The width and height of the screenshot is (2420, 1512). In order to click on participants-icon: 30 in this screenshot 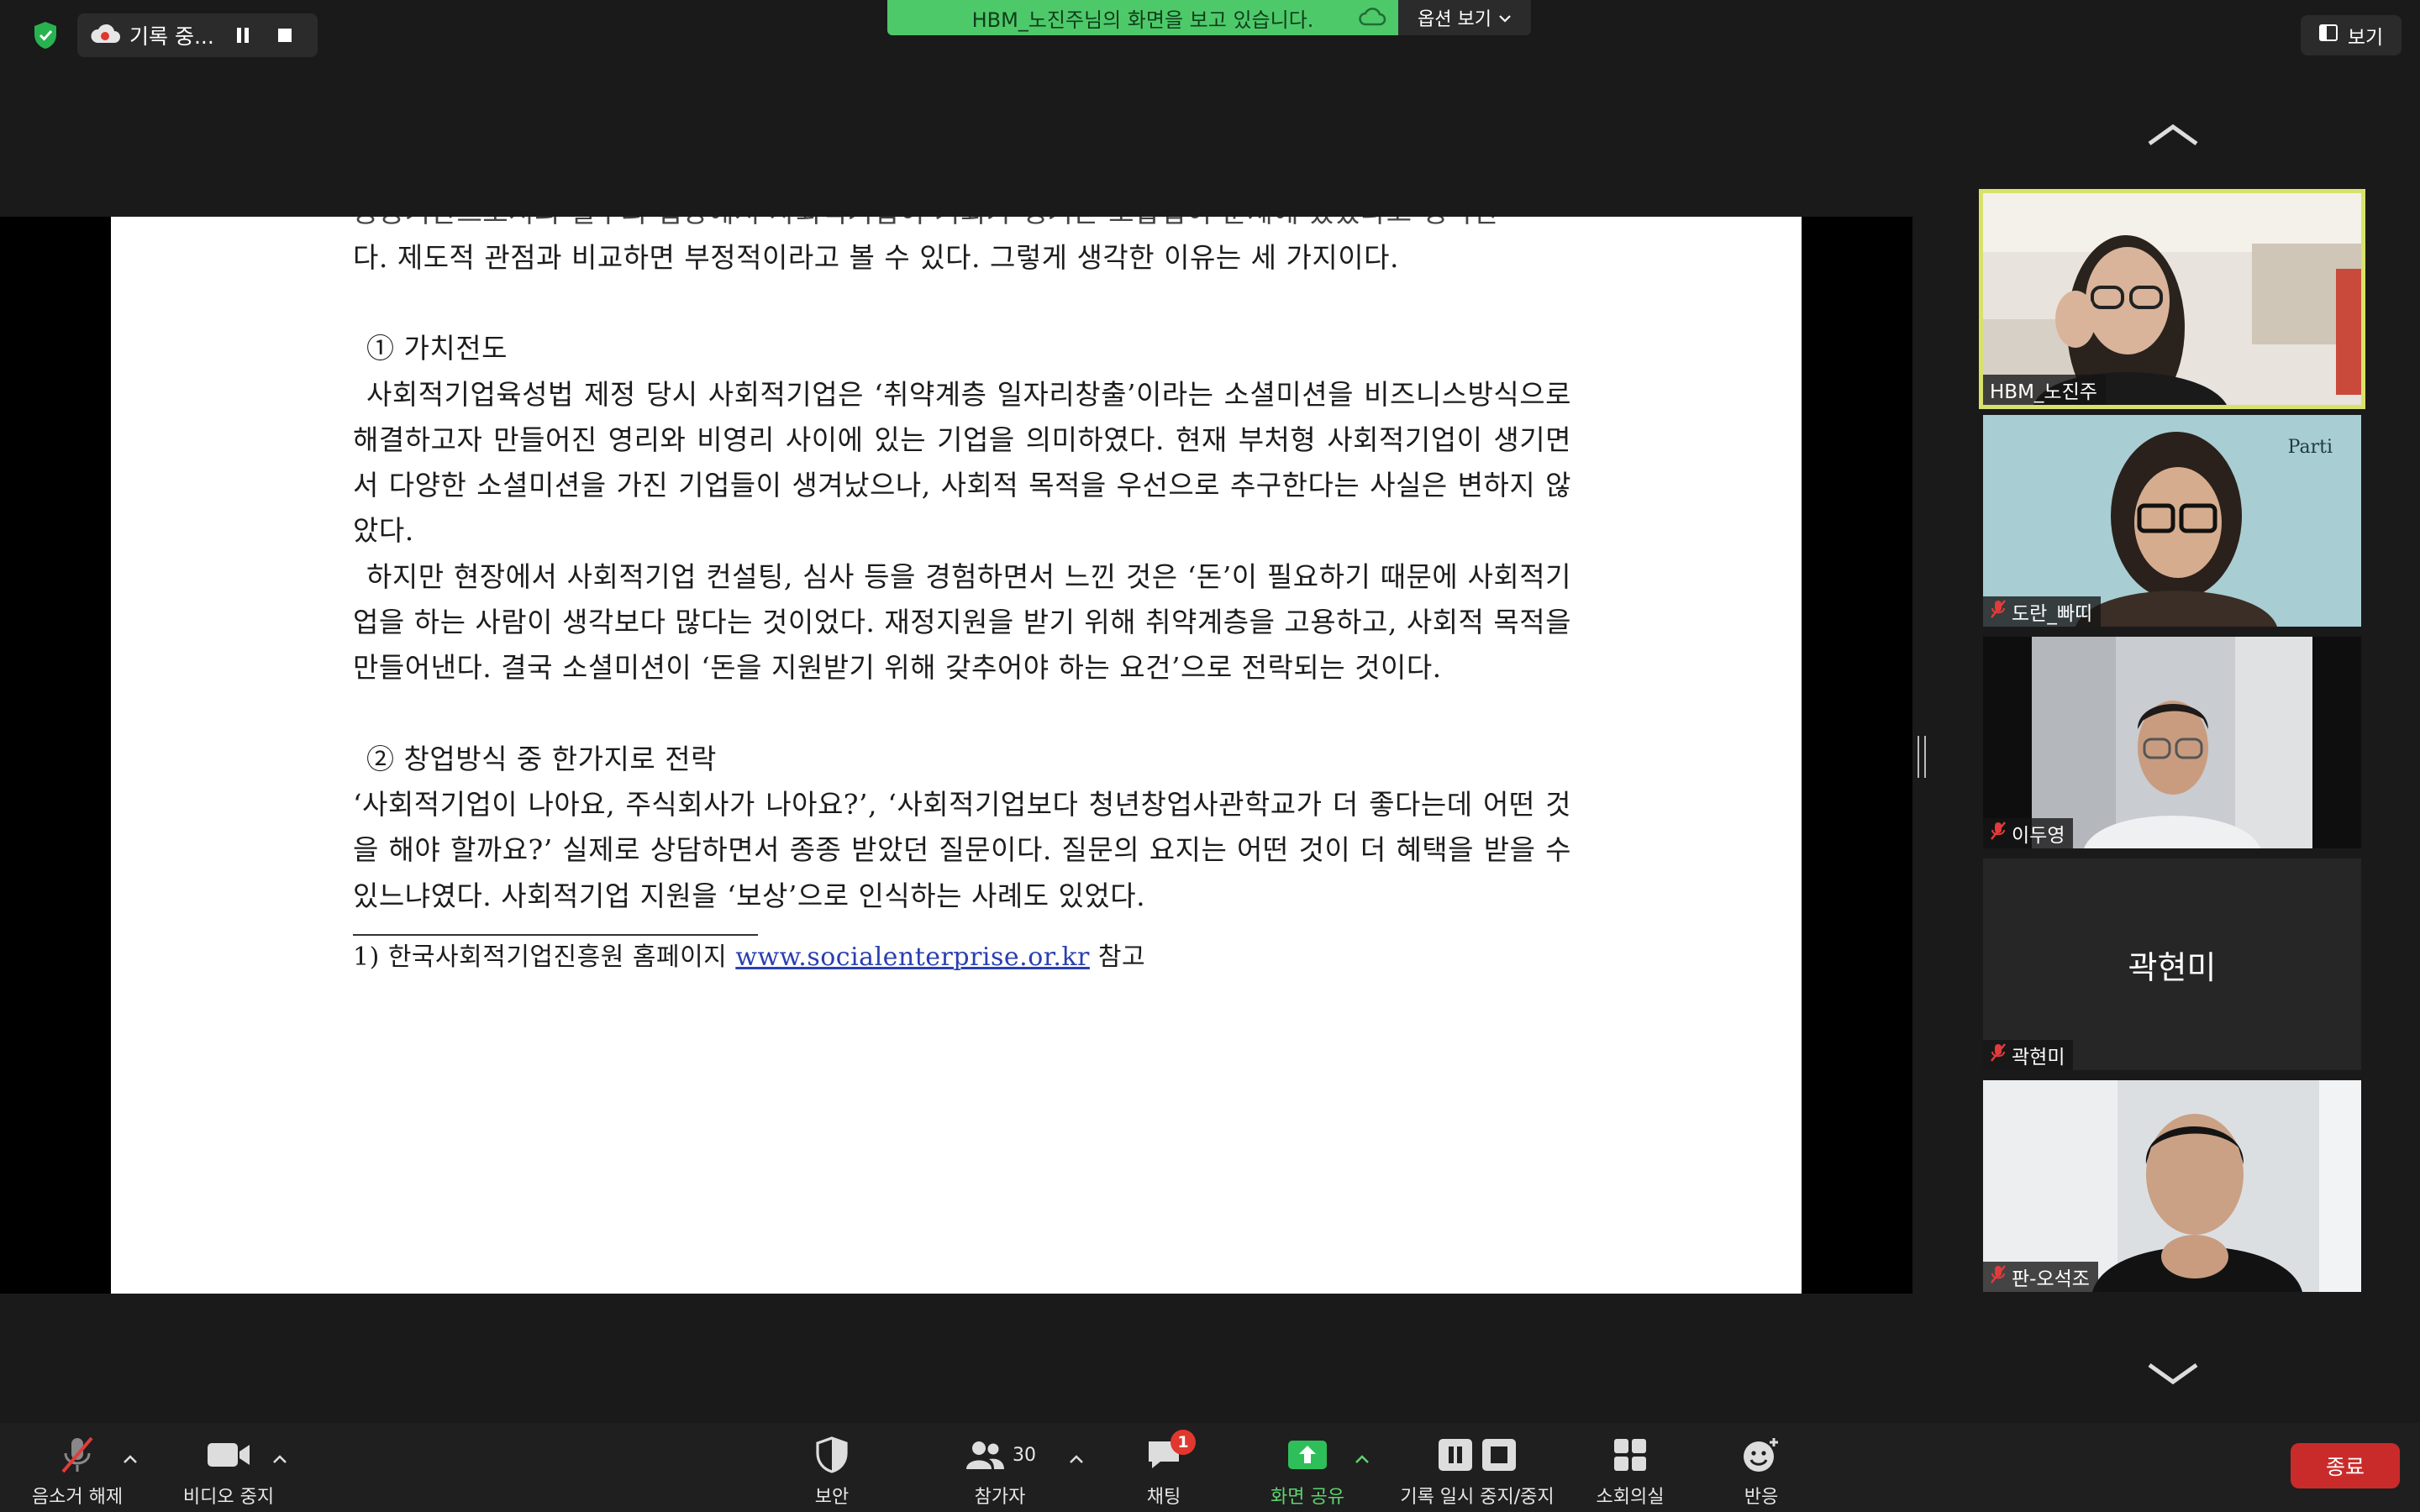, I will do `click(1000, 1455)`.